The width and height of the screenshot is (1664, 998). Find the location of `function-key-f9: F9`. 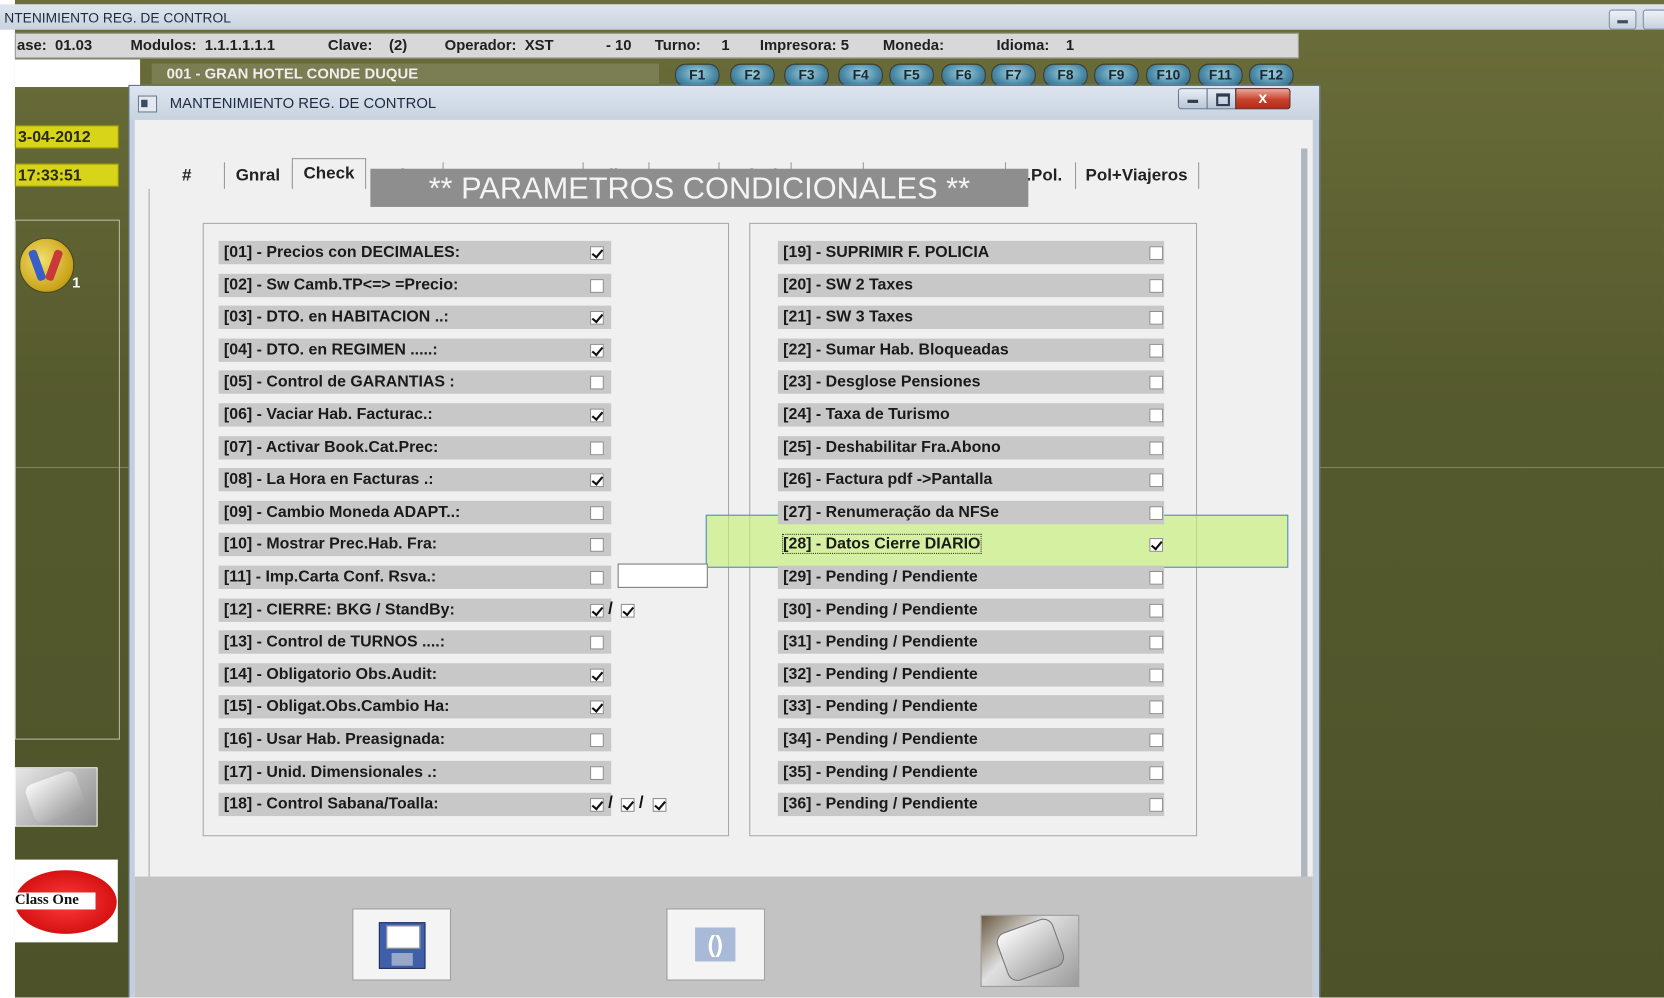

function-key-f9: F9 is located at coordinates (1116, 75).